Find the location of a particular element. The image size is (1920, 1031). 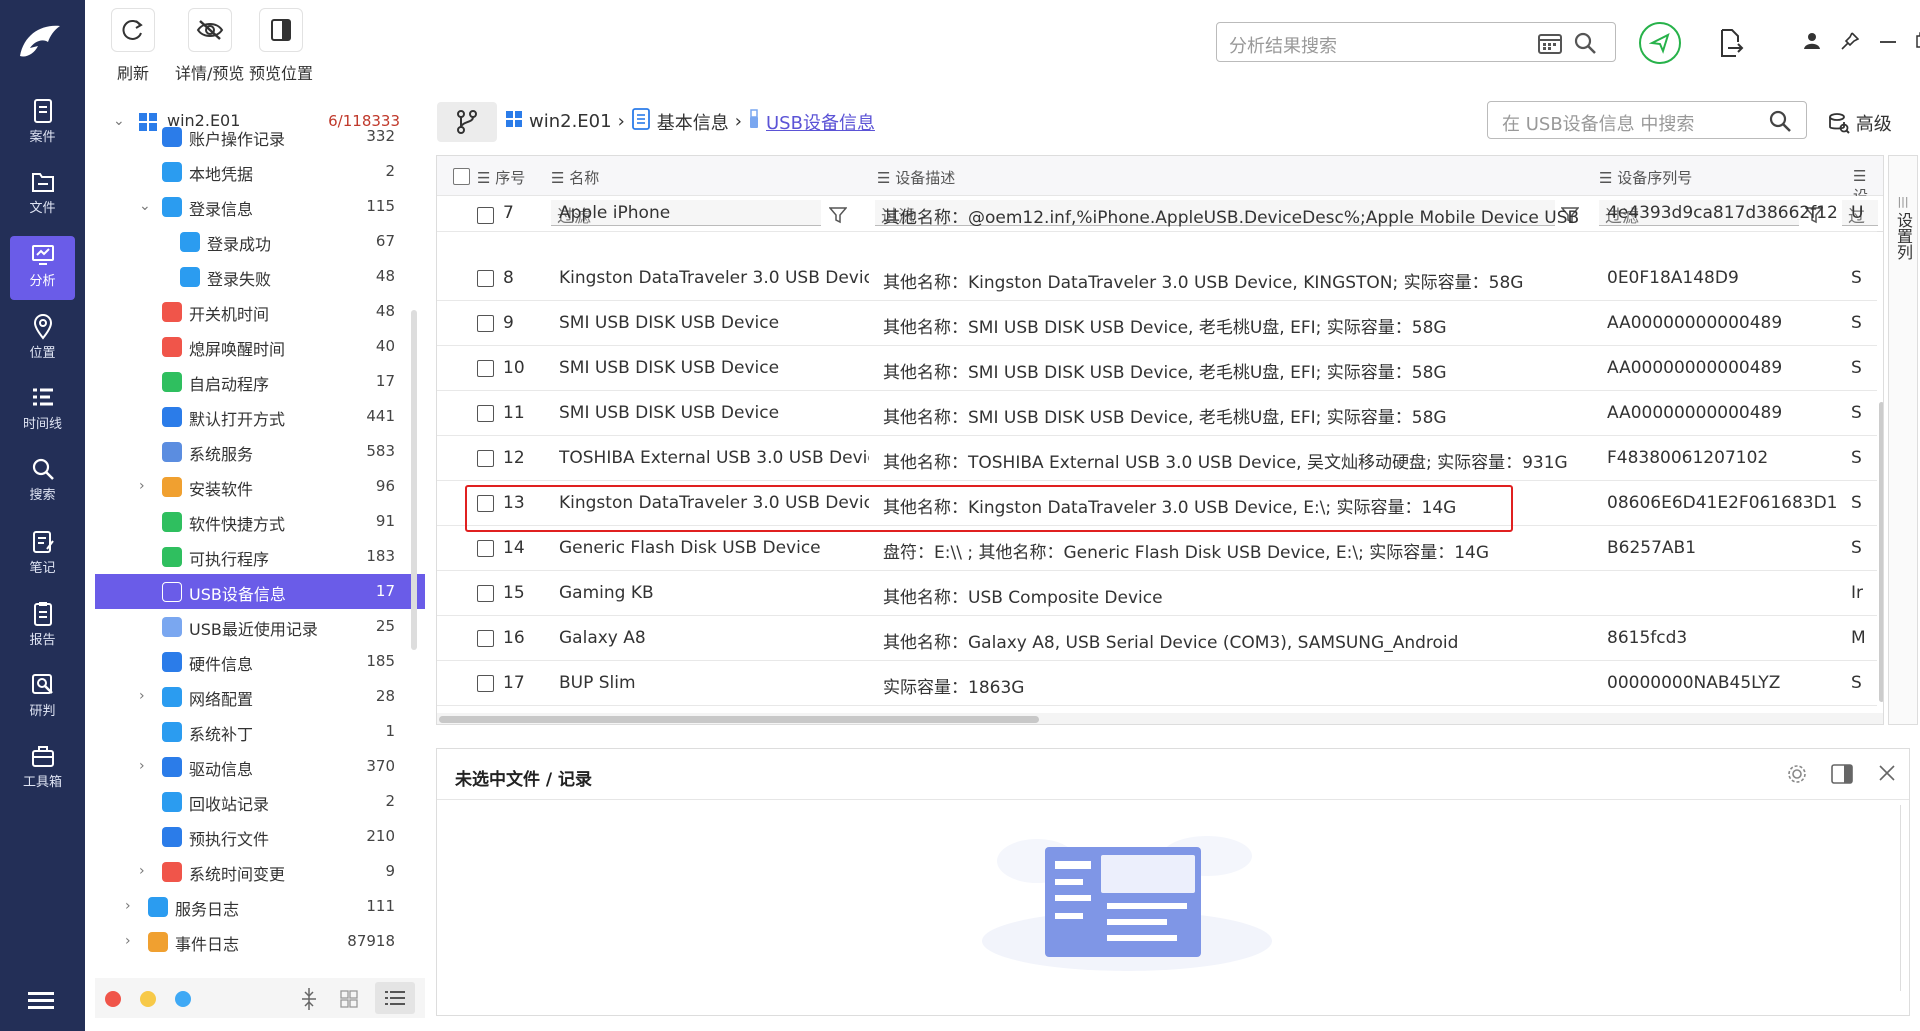

breadcrumb-root: win2.E01 is located at coordinates (570, 121).